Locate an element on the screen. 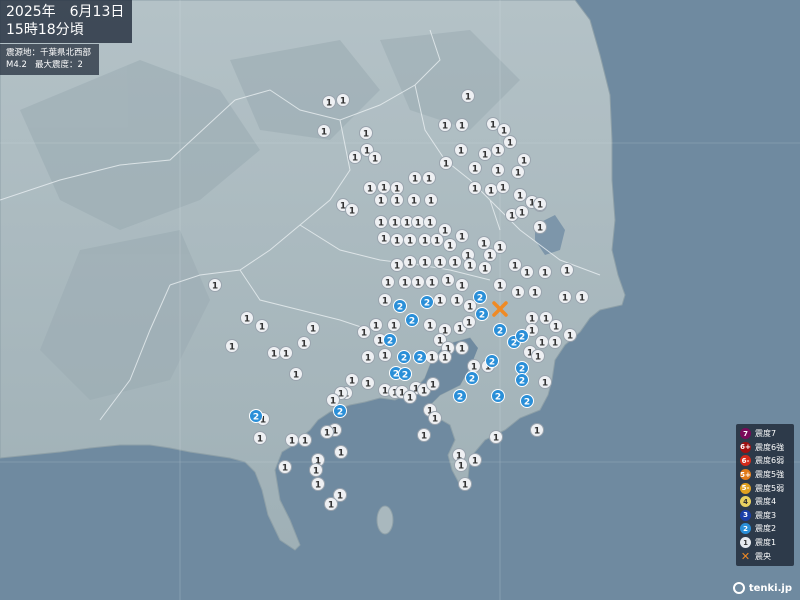 This screenshot has height=600, width=800. epicenter-legend-icon: ✕ is located at coordinates (745, 556).